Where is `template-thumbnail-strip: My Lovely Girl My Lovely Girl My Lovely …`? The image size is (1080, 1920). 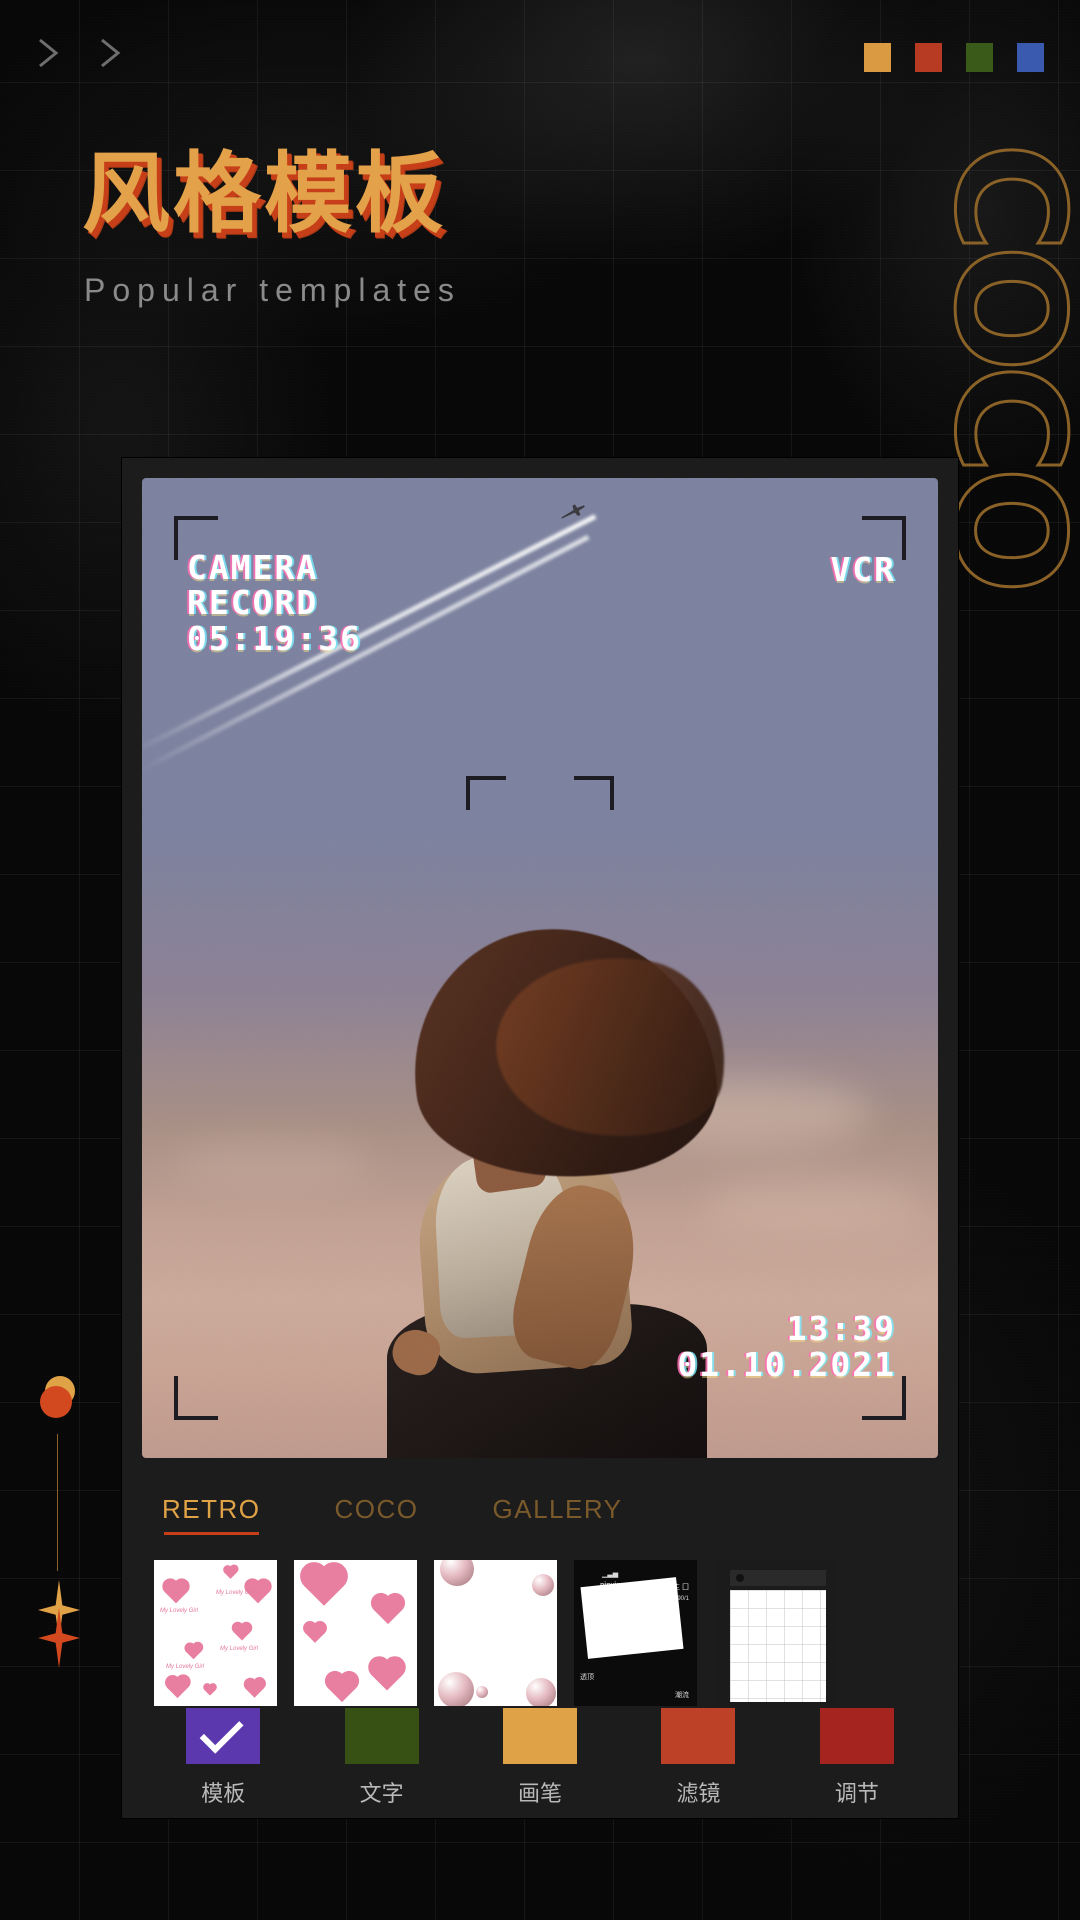
template-thumbnail-strip: My Lovely Girl My Lovely Girl My Lovely … is located at coordinates (546, 1633).